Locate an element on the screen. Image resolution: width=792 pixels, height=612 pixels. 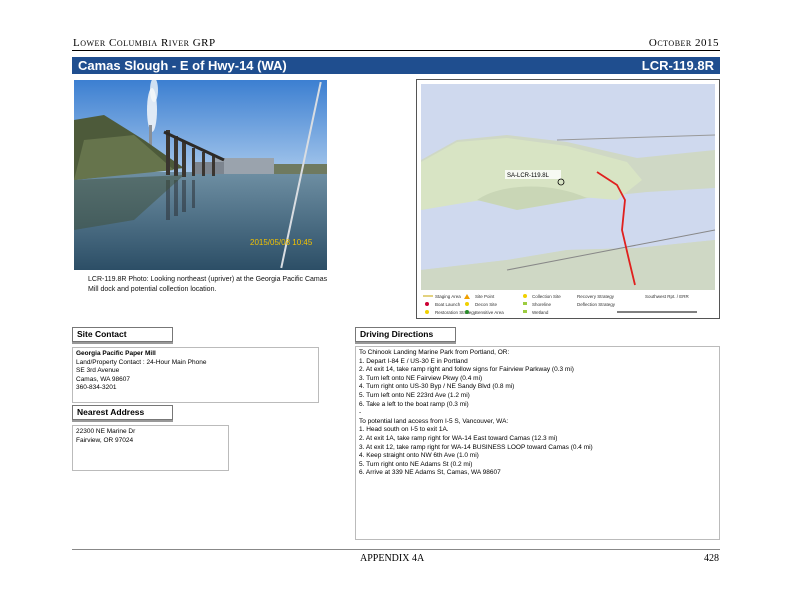
driving-directions-heading: Driving Directions is located at coordinates (405, 335).